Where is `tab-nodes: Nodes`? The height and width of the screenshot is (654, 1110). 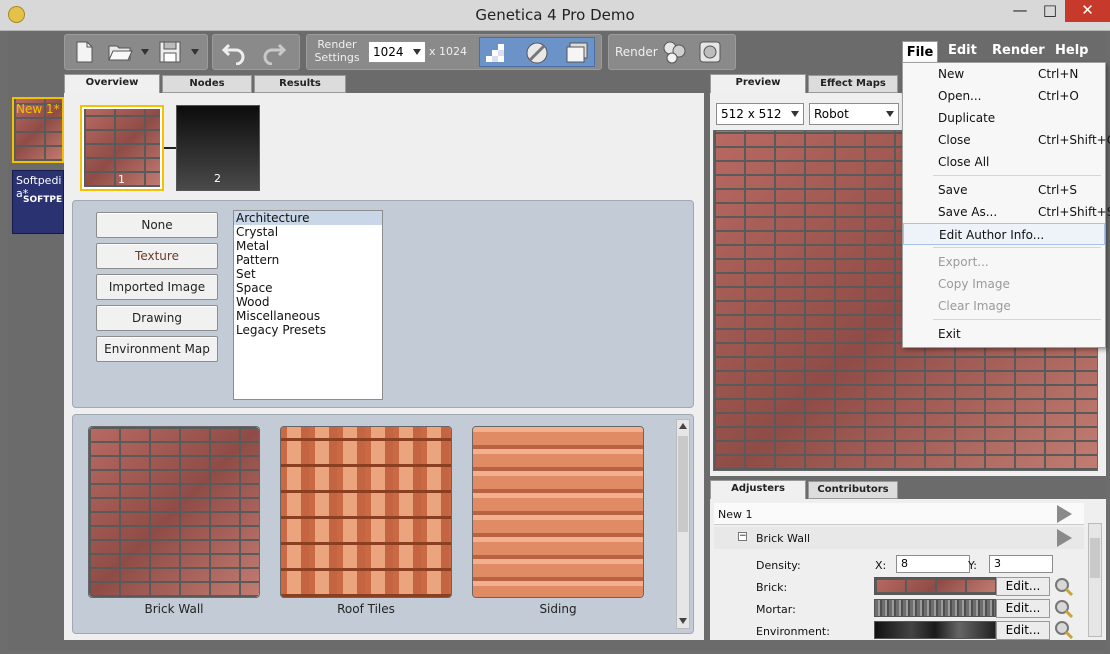 tab-nodes: Nodes is located at coordinates (207, 84).